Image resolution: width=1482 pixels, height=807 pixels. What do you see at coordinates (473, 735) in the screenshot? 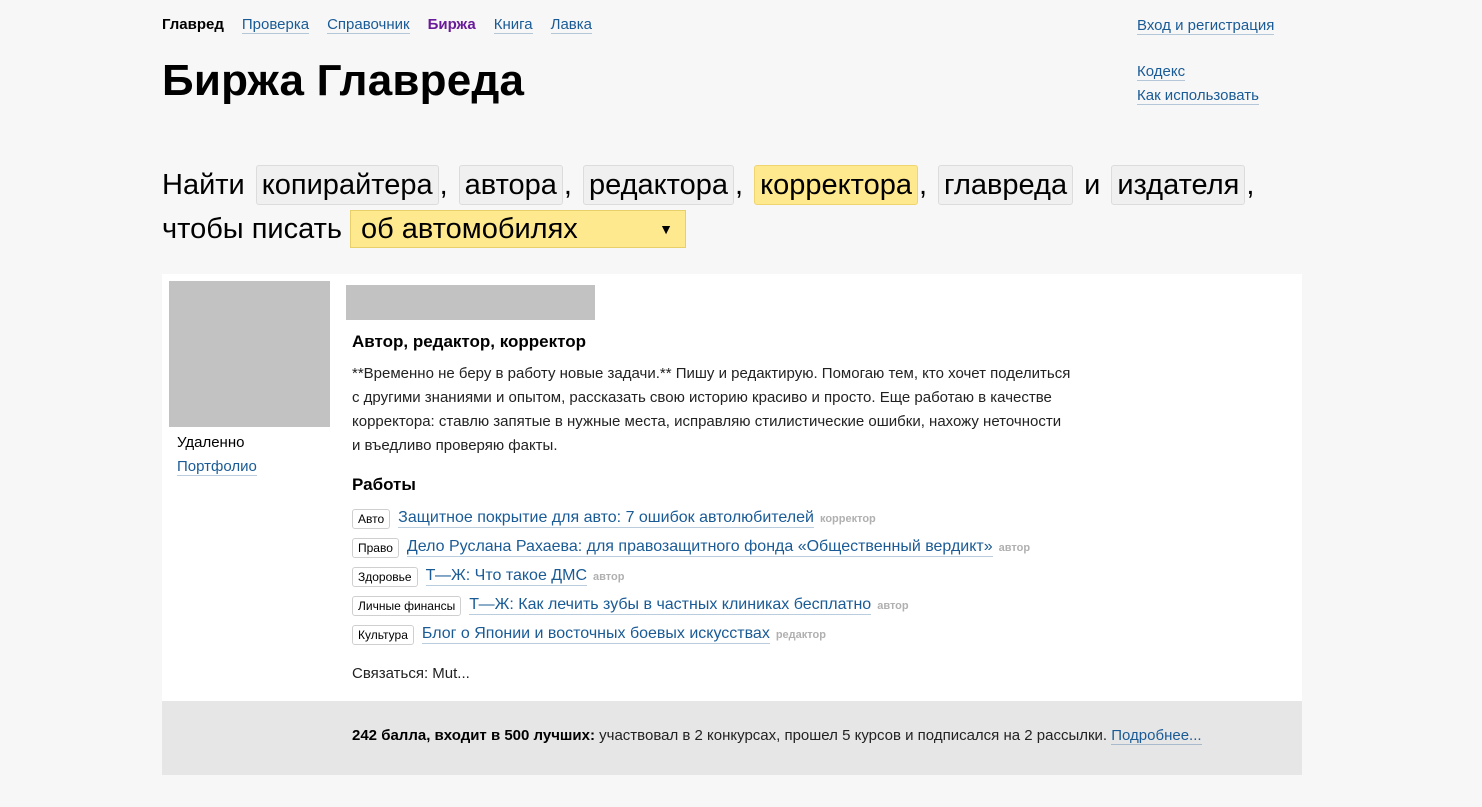
I see `rating-score: 242 балла, входит в 500 лучших:` at bounding box center [473, 735].